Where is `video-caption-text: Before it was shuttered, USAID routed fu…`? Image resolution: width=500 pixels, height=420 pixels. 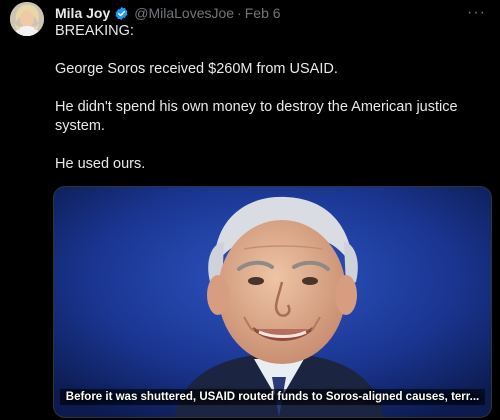
video-caption-text: Before it was shuttered, USAID routed fu… is located at coordinates (272, 397).